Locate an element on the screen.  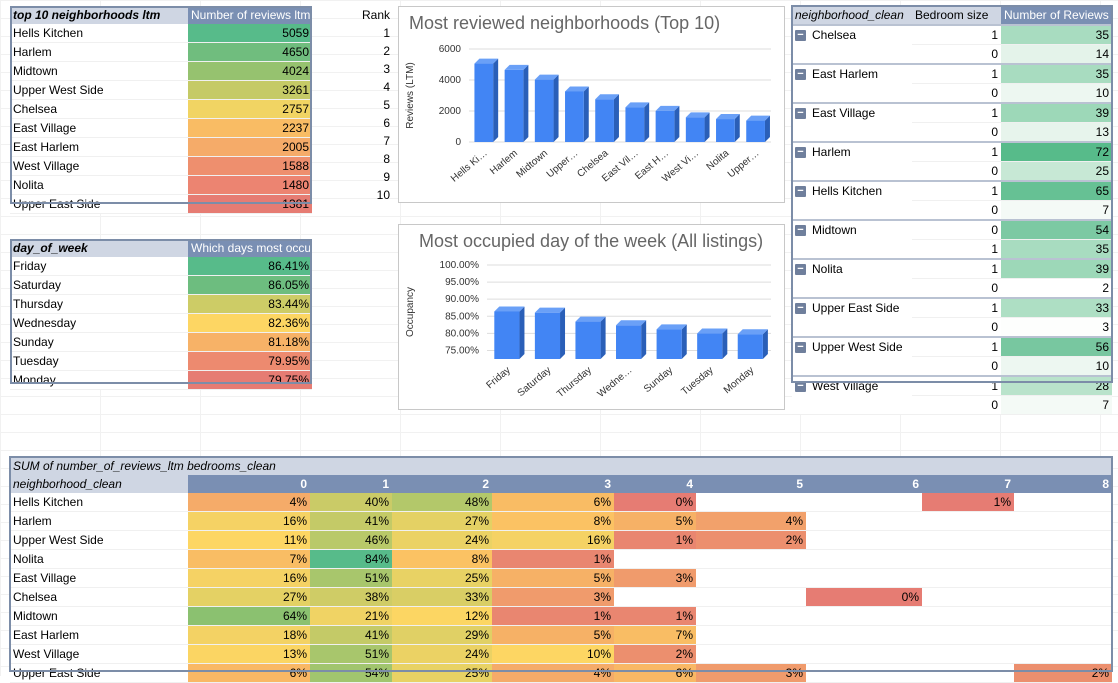
header-number-of-reviews: Number of Reviews is located at coordinates (1056, 15).